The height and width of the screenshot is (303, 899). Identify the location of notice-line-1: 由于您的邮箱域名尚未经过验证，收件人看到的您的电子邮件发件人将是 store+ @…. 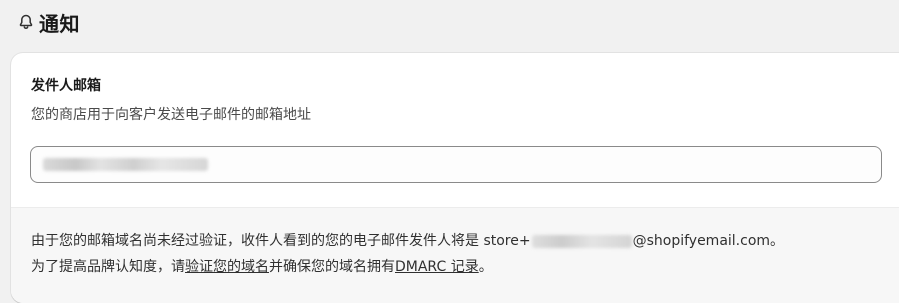
(461, 241).